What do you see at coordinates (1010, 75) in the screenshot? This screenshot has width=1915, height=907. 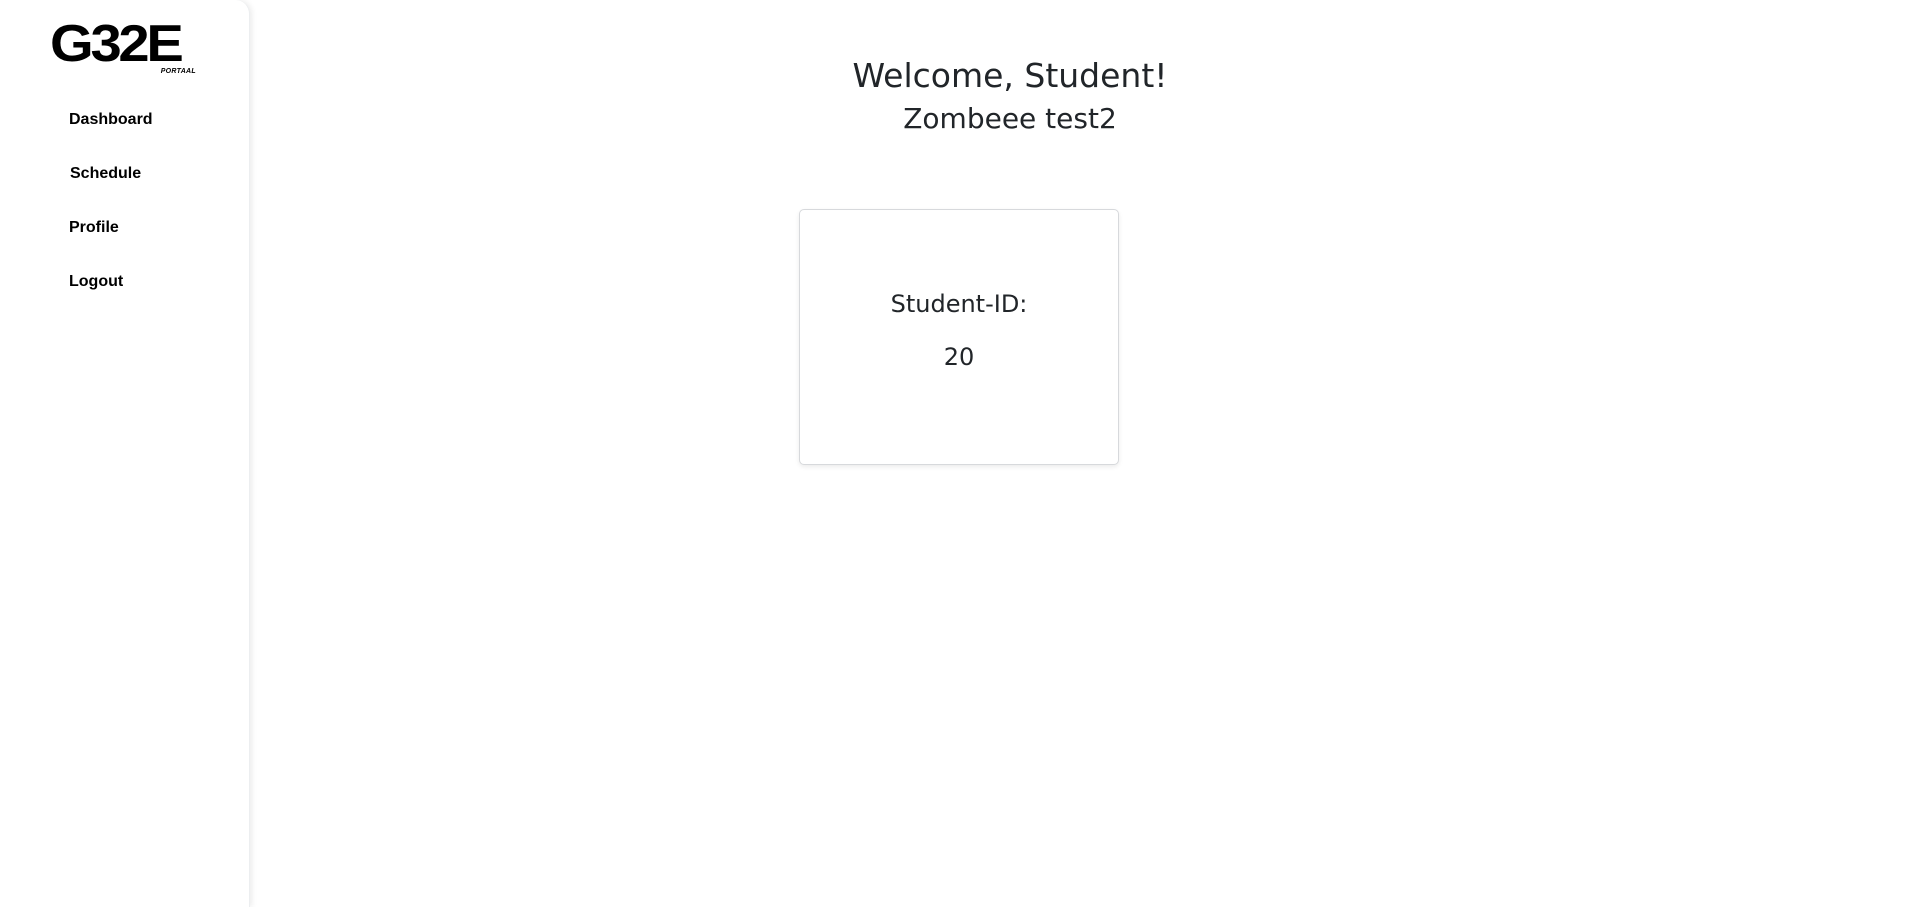 I see `page-title: Welcome, Student!` at bounding box center [1010, 75].